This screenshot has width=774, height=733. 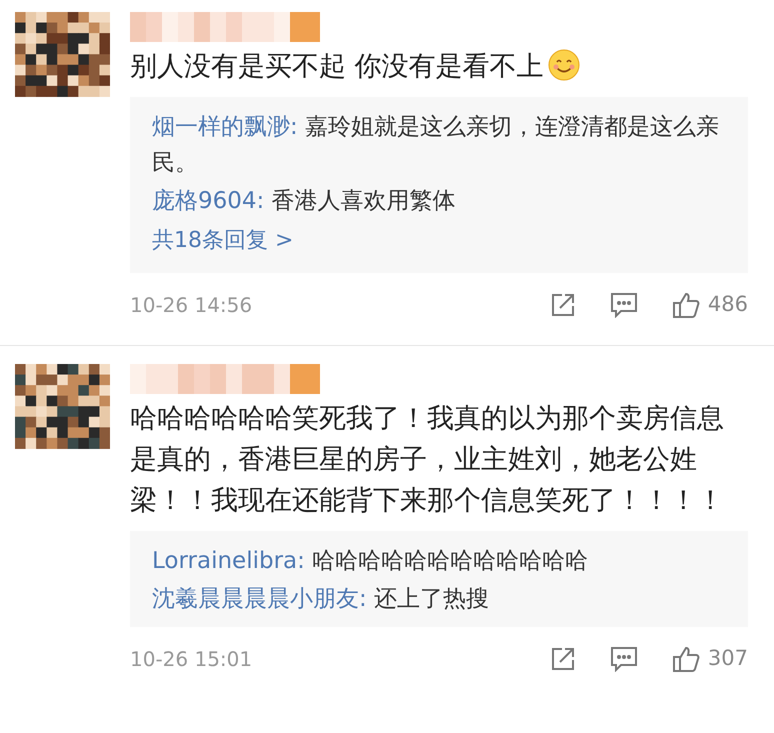 I want to click on reply-text: 沈羲晨晨晨晨小朋友: 还上了热搜, so click(x=321, y=599).